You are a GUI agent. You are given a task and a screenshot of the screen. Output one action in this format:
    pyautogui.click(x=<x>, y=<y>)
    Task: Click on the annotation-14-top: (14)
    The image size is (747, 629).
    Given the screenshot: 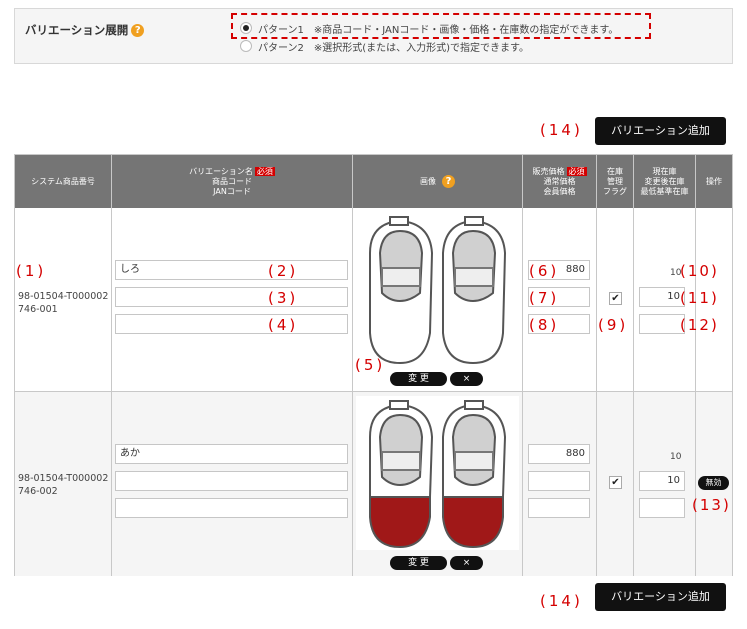 What is the action you would take?
    pyautogui.click(x=561, y=130)
    